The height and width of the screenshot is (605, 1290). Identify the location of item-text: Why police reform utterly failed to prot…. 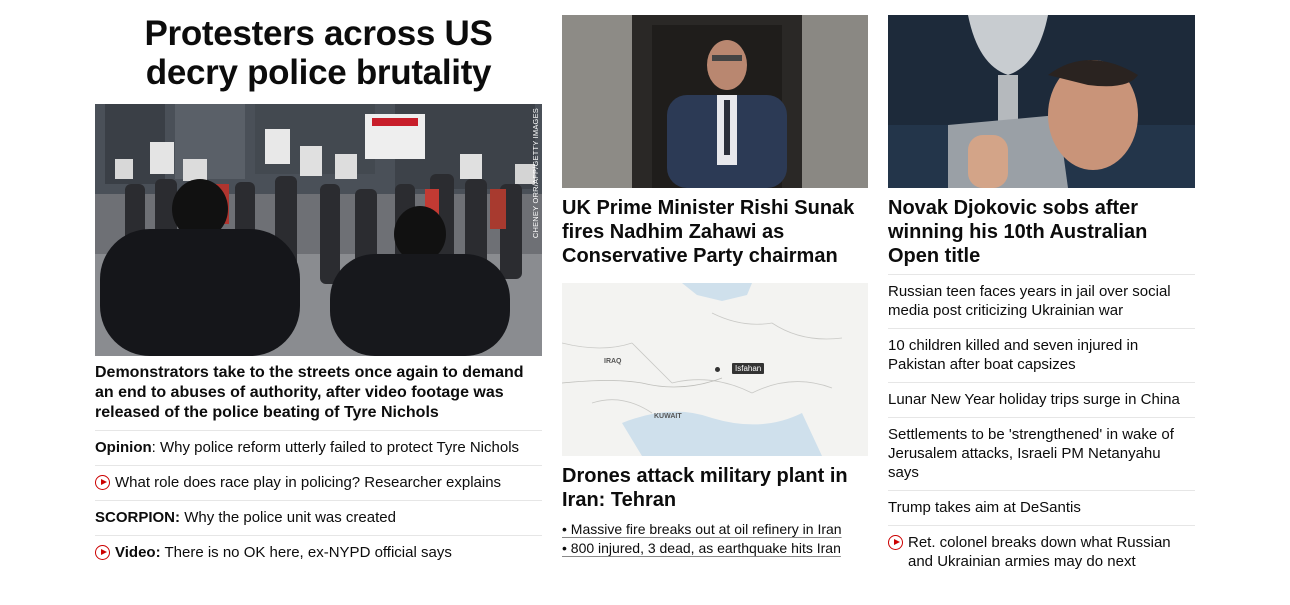
(340, 447).